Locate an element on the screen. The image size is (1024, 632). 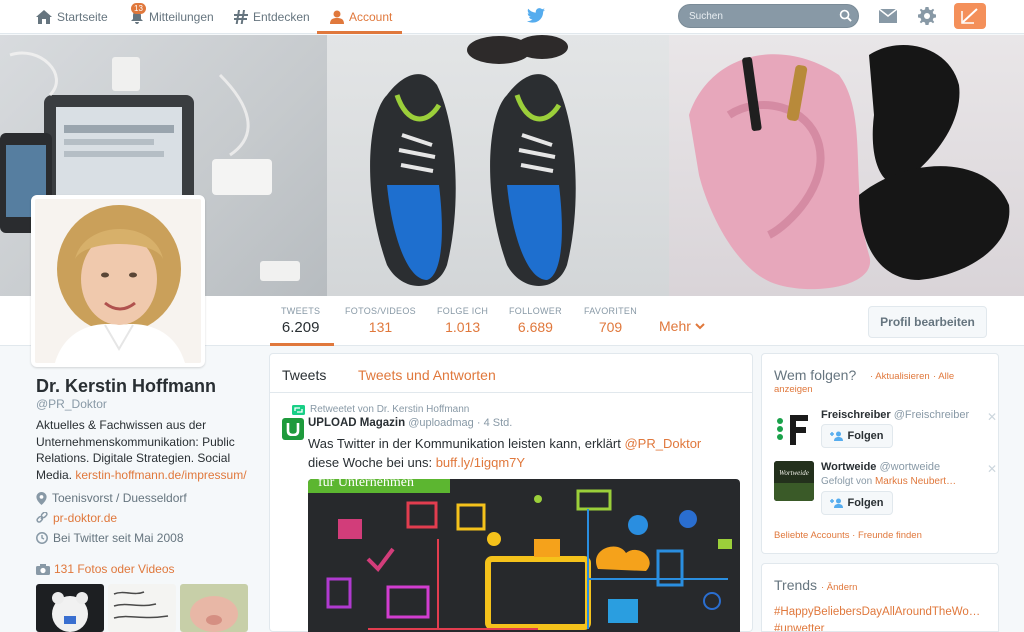
profile-website-link: pr-doktor.de is located at coordinates (85, 518).